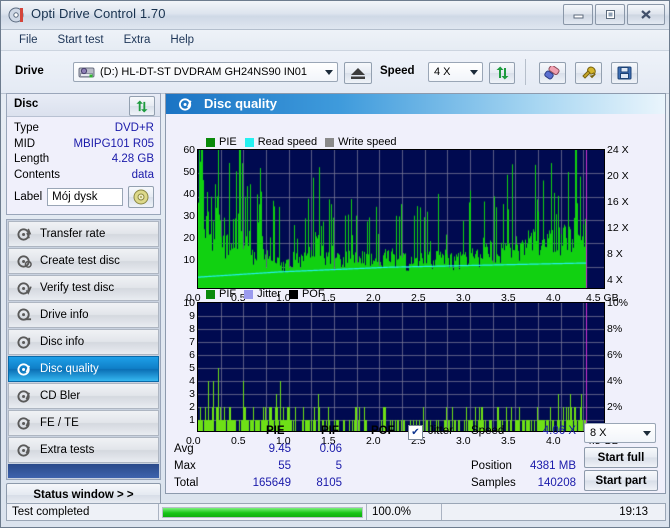  Describe the element at coordinates (23, 369) in the screenshot. I see `disc-quality-icon` at that location.